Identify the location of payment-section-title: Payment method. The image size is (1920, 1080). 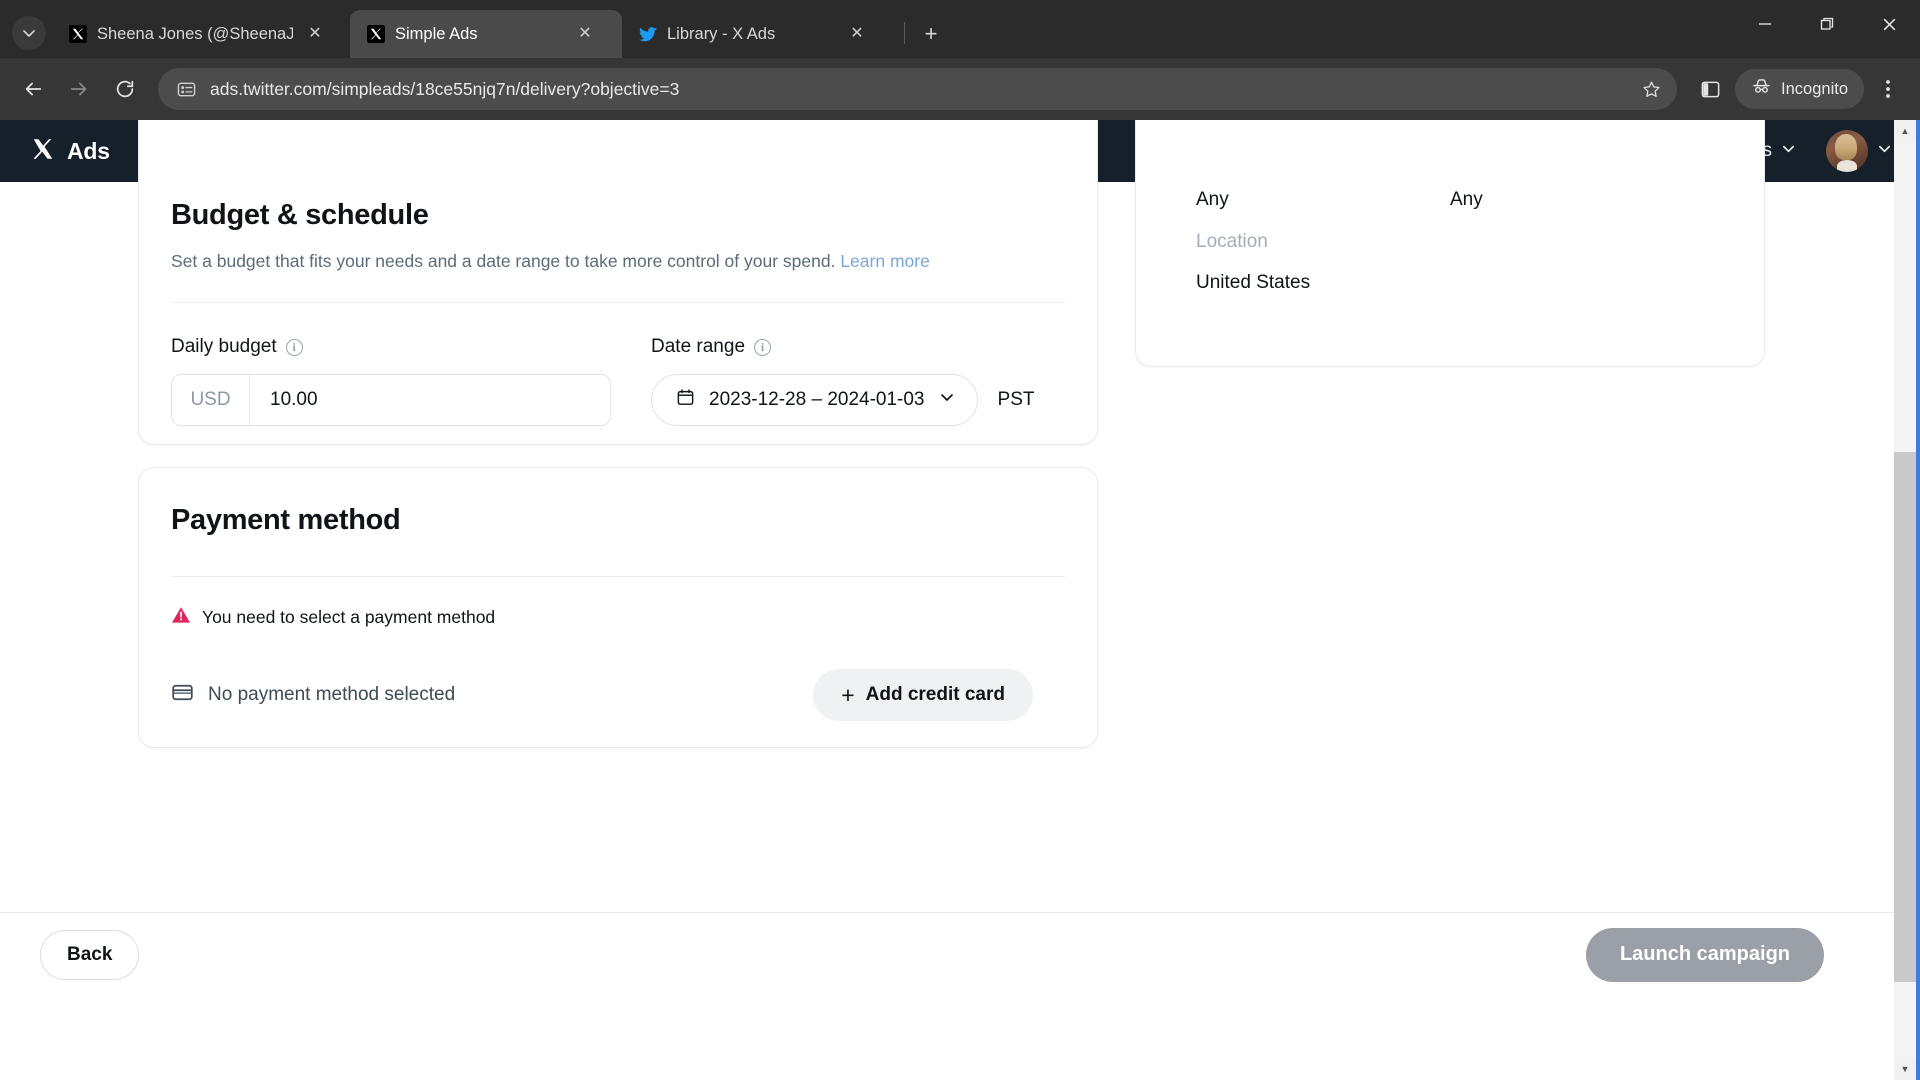
(286, 520).